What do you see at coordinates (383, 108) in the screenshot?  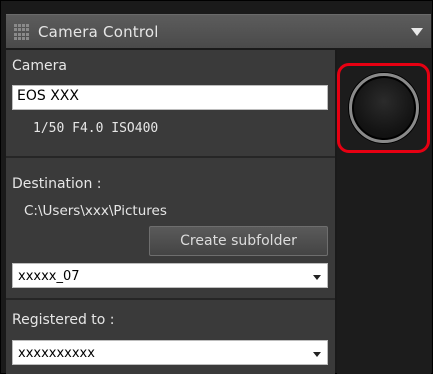 I see `shutter-highlight-frame` at bounding box center [383, 108].